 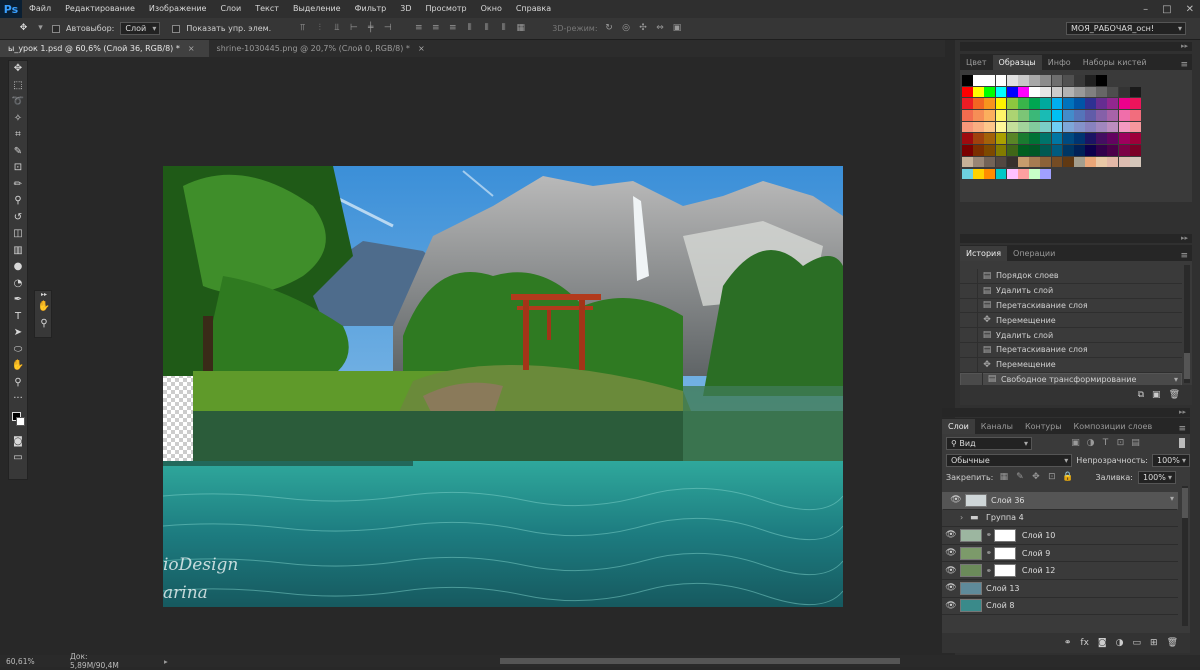 I want to click on orbit-3d-icon: ↻, so click(x=609, y=28).